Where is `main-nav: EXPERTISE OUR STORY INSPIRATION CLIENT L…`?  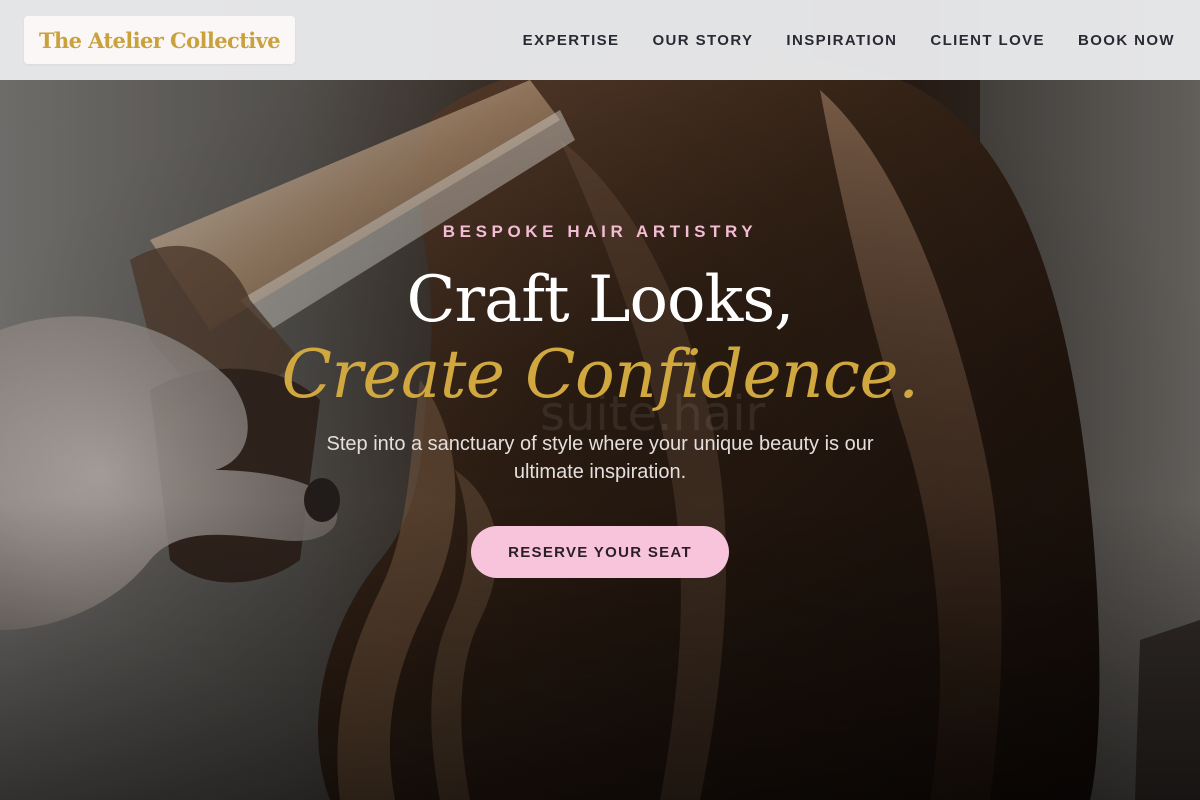 main-nav: EXPERTISE OUR STORY INSPIRATION CLIENT L… is located at coordinates (849, 40).